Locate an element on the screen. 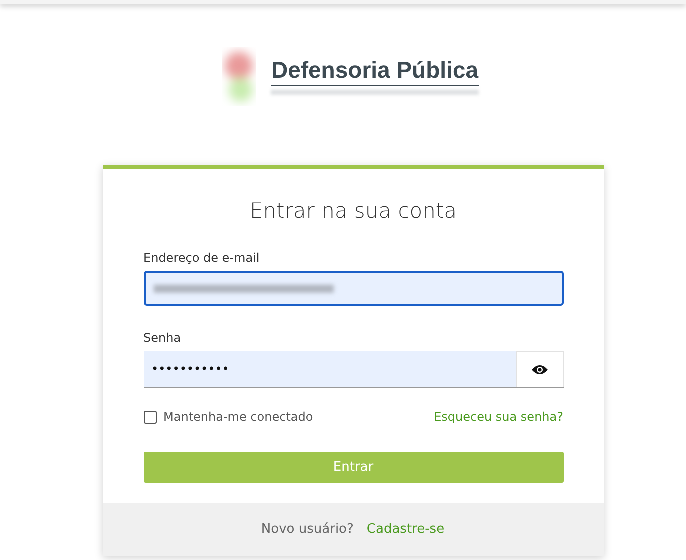 The width and height of the screenshot is (686, 560). logo-name: Defensoria Pública is located at coordinates (375, 71).